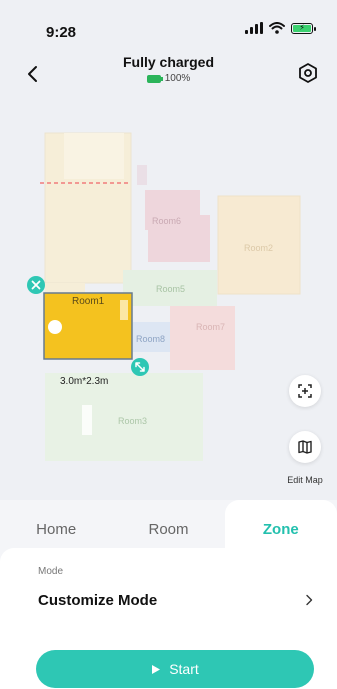  Describe the element at coordinates (303, 28) in the screenshot. I see `battery-icon: ⚡` at that location.